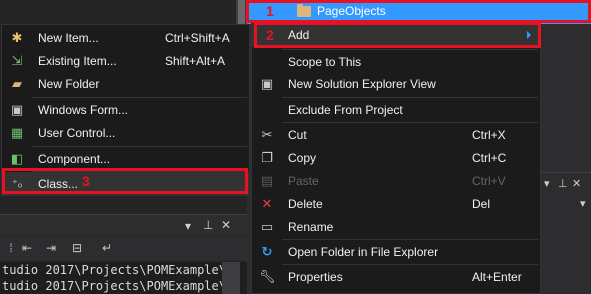  Describe the element at coordinates (396, 204) in the screenshot. I see `menu-item-delete: ✕ Delete Del` at that location.